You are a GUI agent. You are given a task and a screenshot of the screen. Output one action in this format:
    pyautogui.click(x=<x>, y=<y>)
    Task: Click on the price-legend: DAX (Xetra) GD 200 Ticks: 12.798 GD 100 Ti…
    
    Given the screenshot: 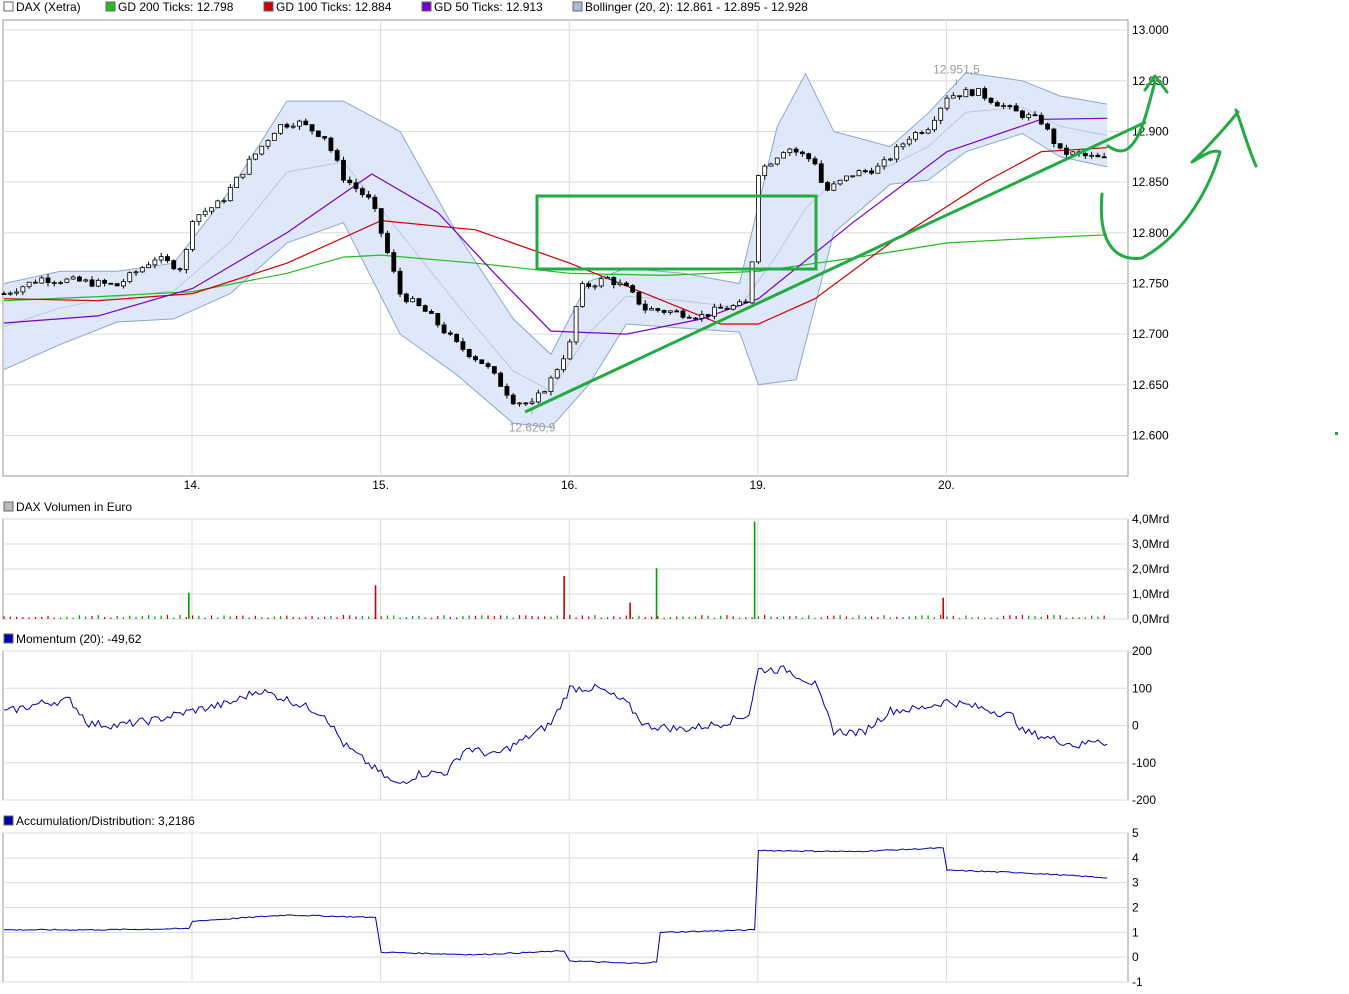 What is the action you would take?
    pyautogui.click(x=405, y=7)
    